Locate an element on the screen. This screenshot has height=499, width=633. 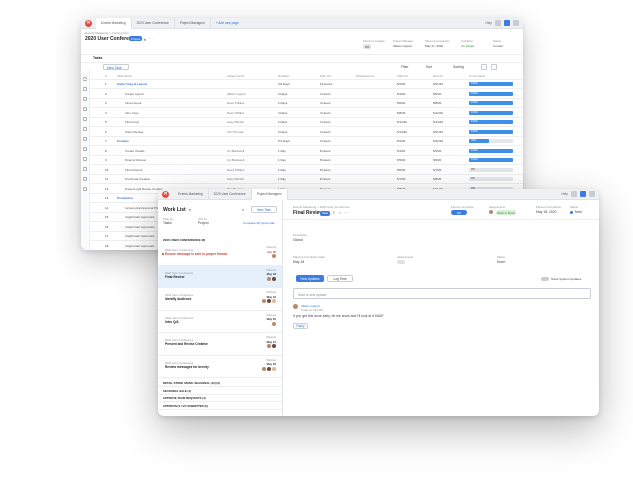
header-field-value: Current is located at coordinates (498, 46).